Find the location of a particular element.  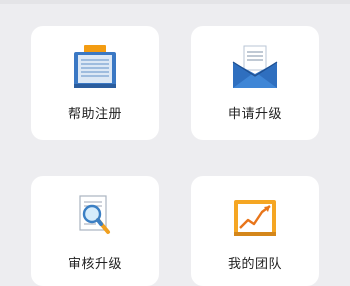

menu-card-apply-upgrade: 申请升级 is located at coordinates (255, 83).